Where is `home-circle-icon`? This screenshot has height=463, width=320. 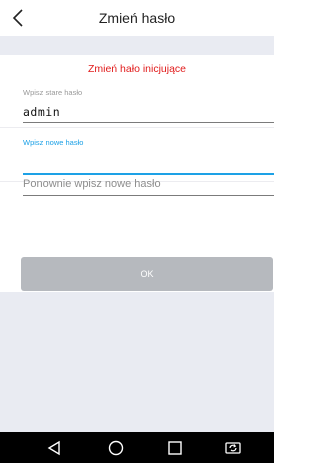
home-circle-icon is located at coordinates (116, 448).